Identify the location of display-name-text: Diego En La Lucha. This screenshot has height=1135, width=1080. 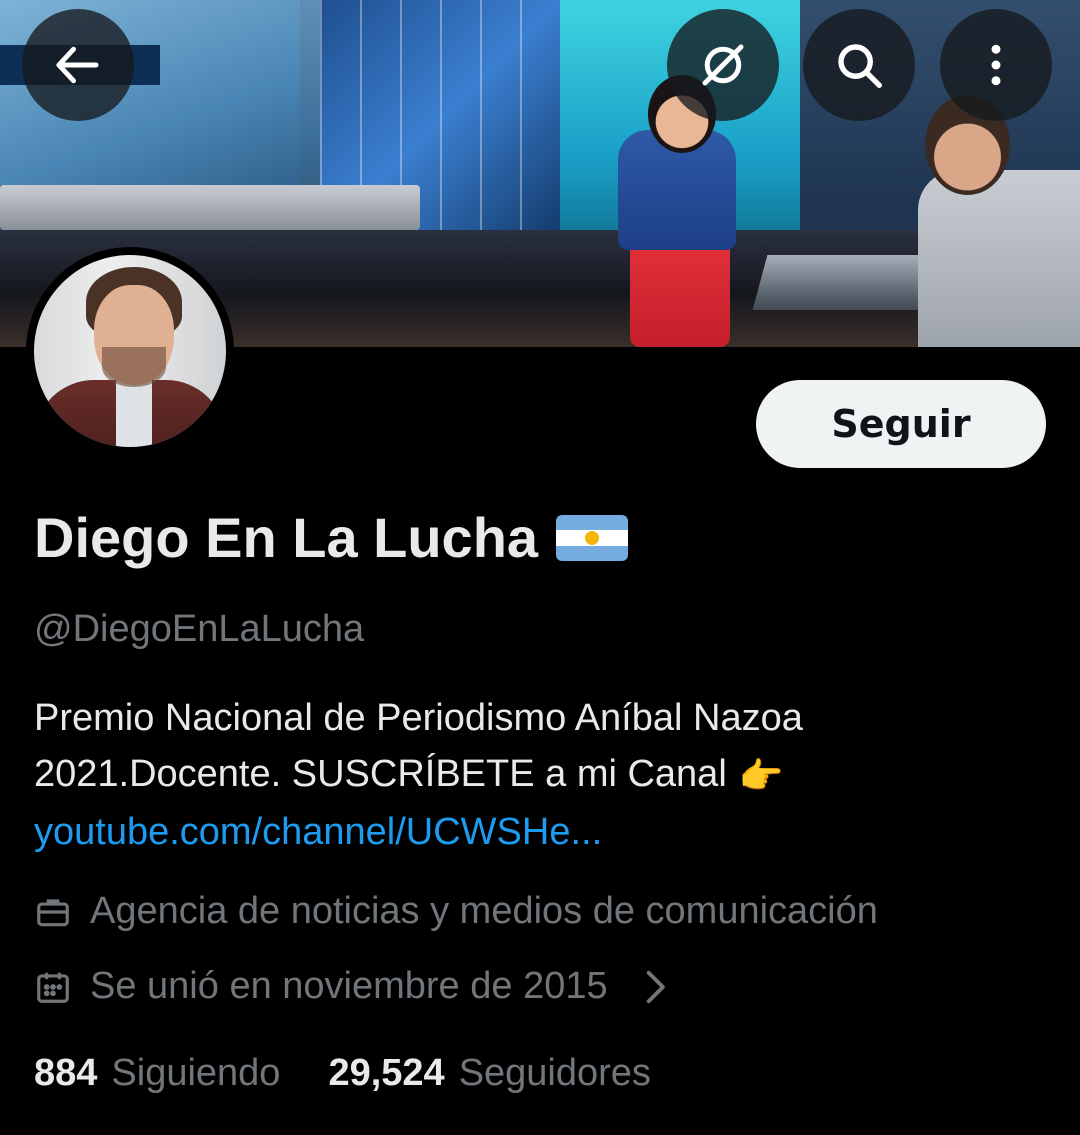
(286, 537).